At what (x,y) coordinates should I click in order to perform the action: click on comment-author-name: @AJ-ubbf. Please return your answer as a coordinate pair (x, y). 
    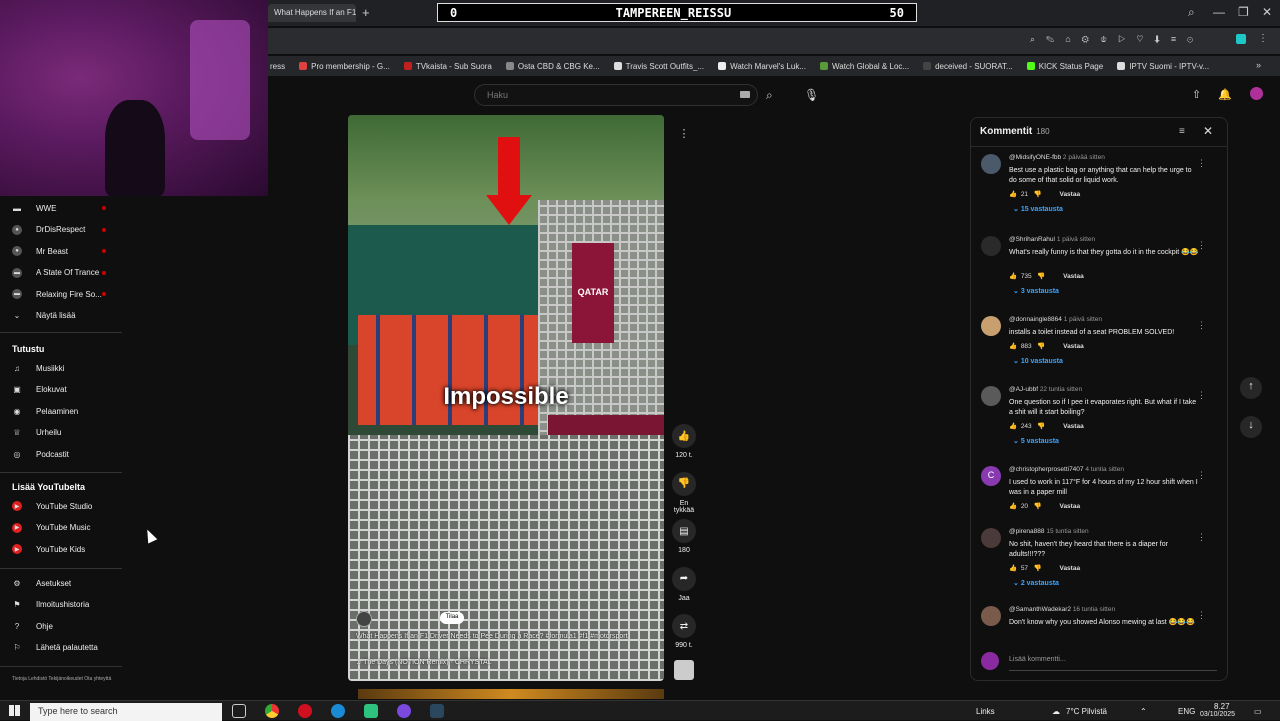
    Looking at the image, I should click on (1023, 389).